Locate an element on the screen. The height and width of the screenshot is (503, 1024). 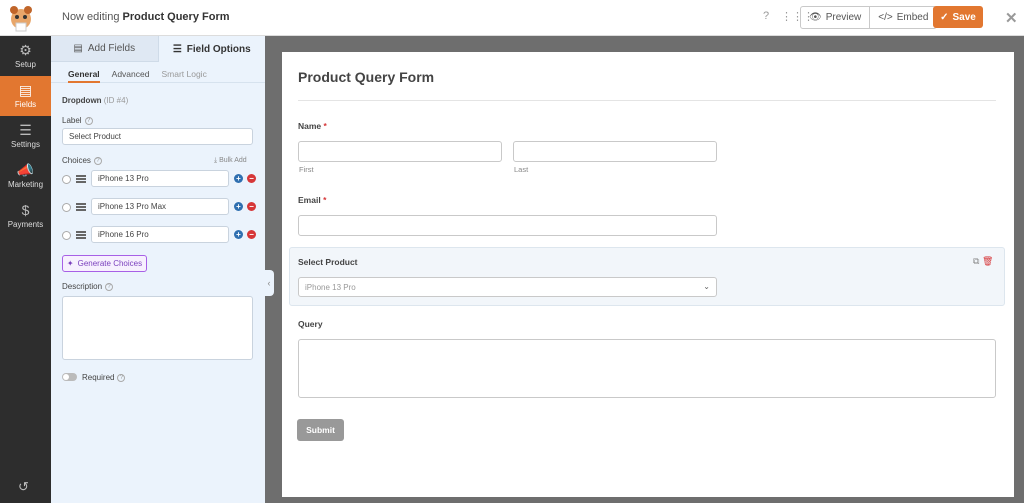
field-actions: ⧉ 🗑 is located at coordinates (983, 261).